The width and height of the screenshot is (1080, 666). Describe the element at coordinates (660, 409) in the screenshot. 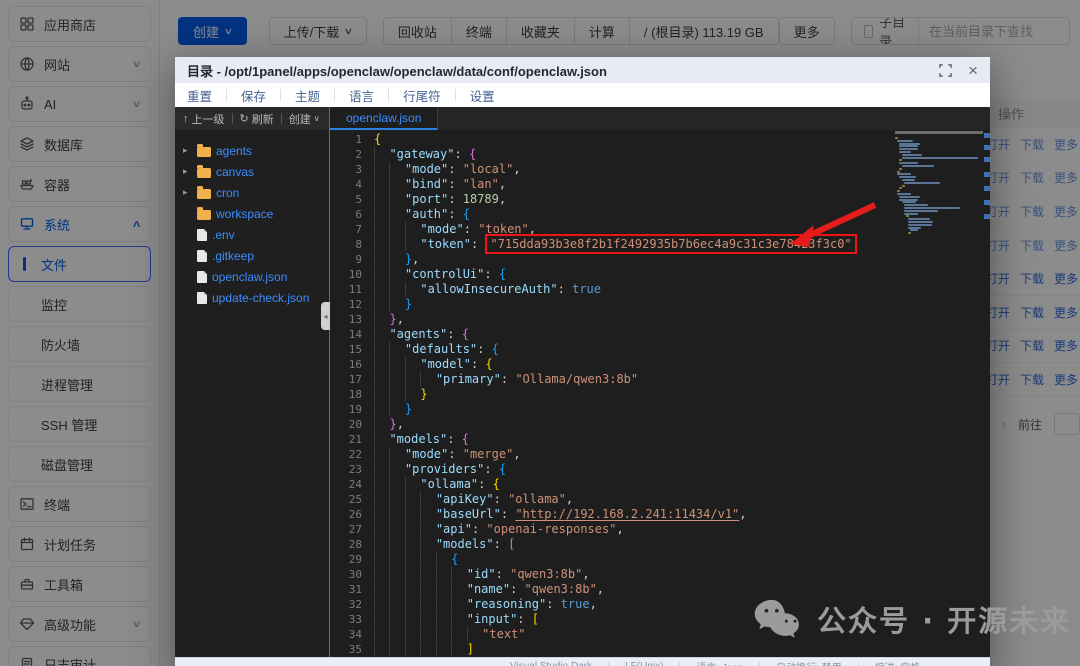

I see `code-line: 19 }` at that location.